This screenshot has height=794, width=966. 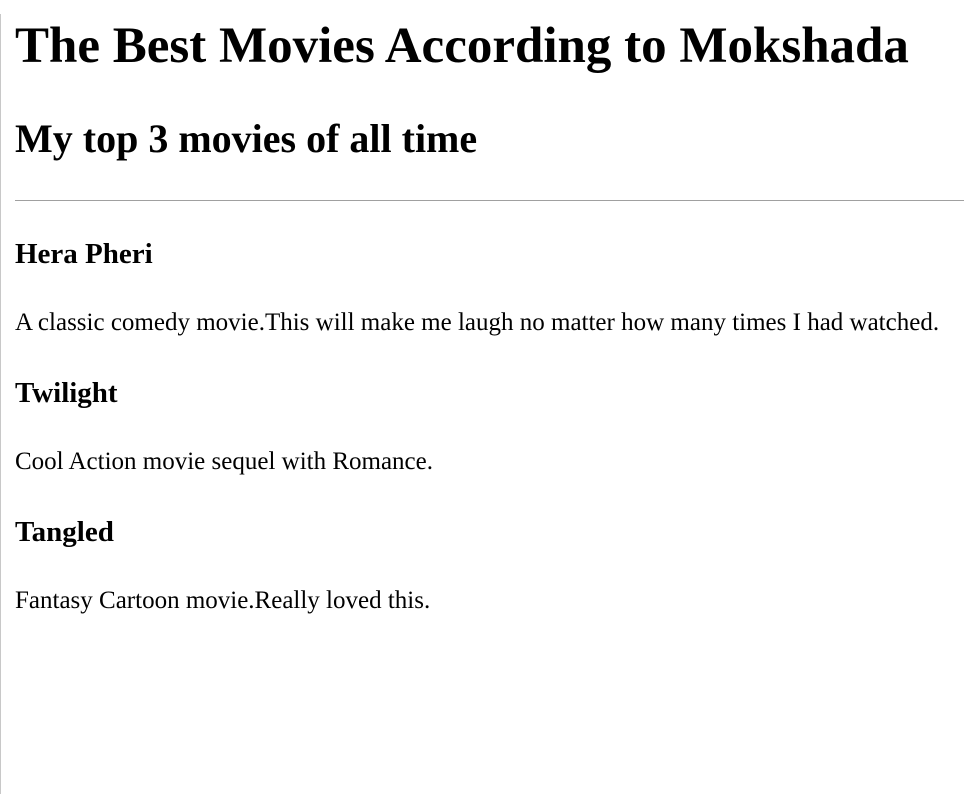 What do you see at coordinates (64, 532) in the screenshot?
I see `movie-title: Tangled` at bounding box center [64, 532].